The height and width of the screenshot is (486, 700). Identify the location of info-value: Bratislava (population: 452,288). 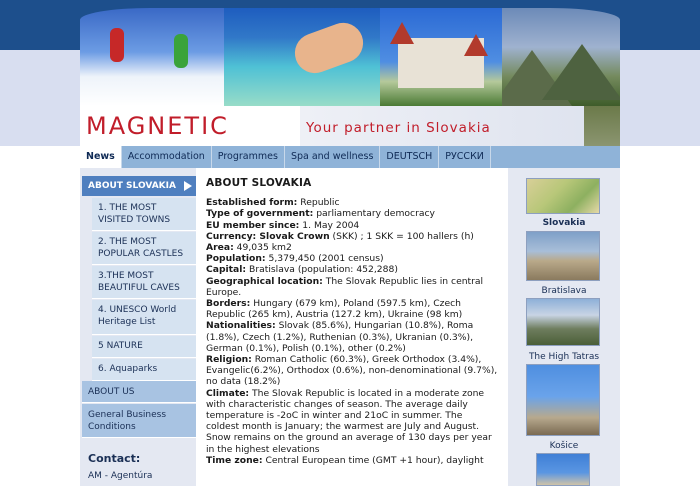
(322, 270).